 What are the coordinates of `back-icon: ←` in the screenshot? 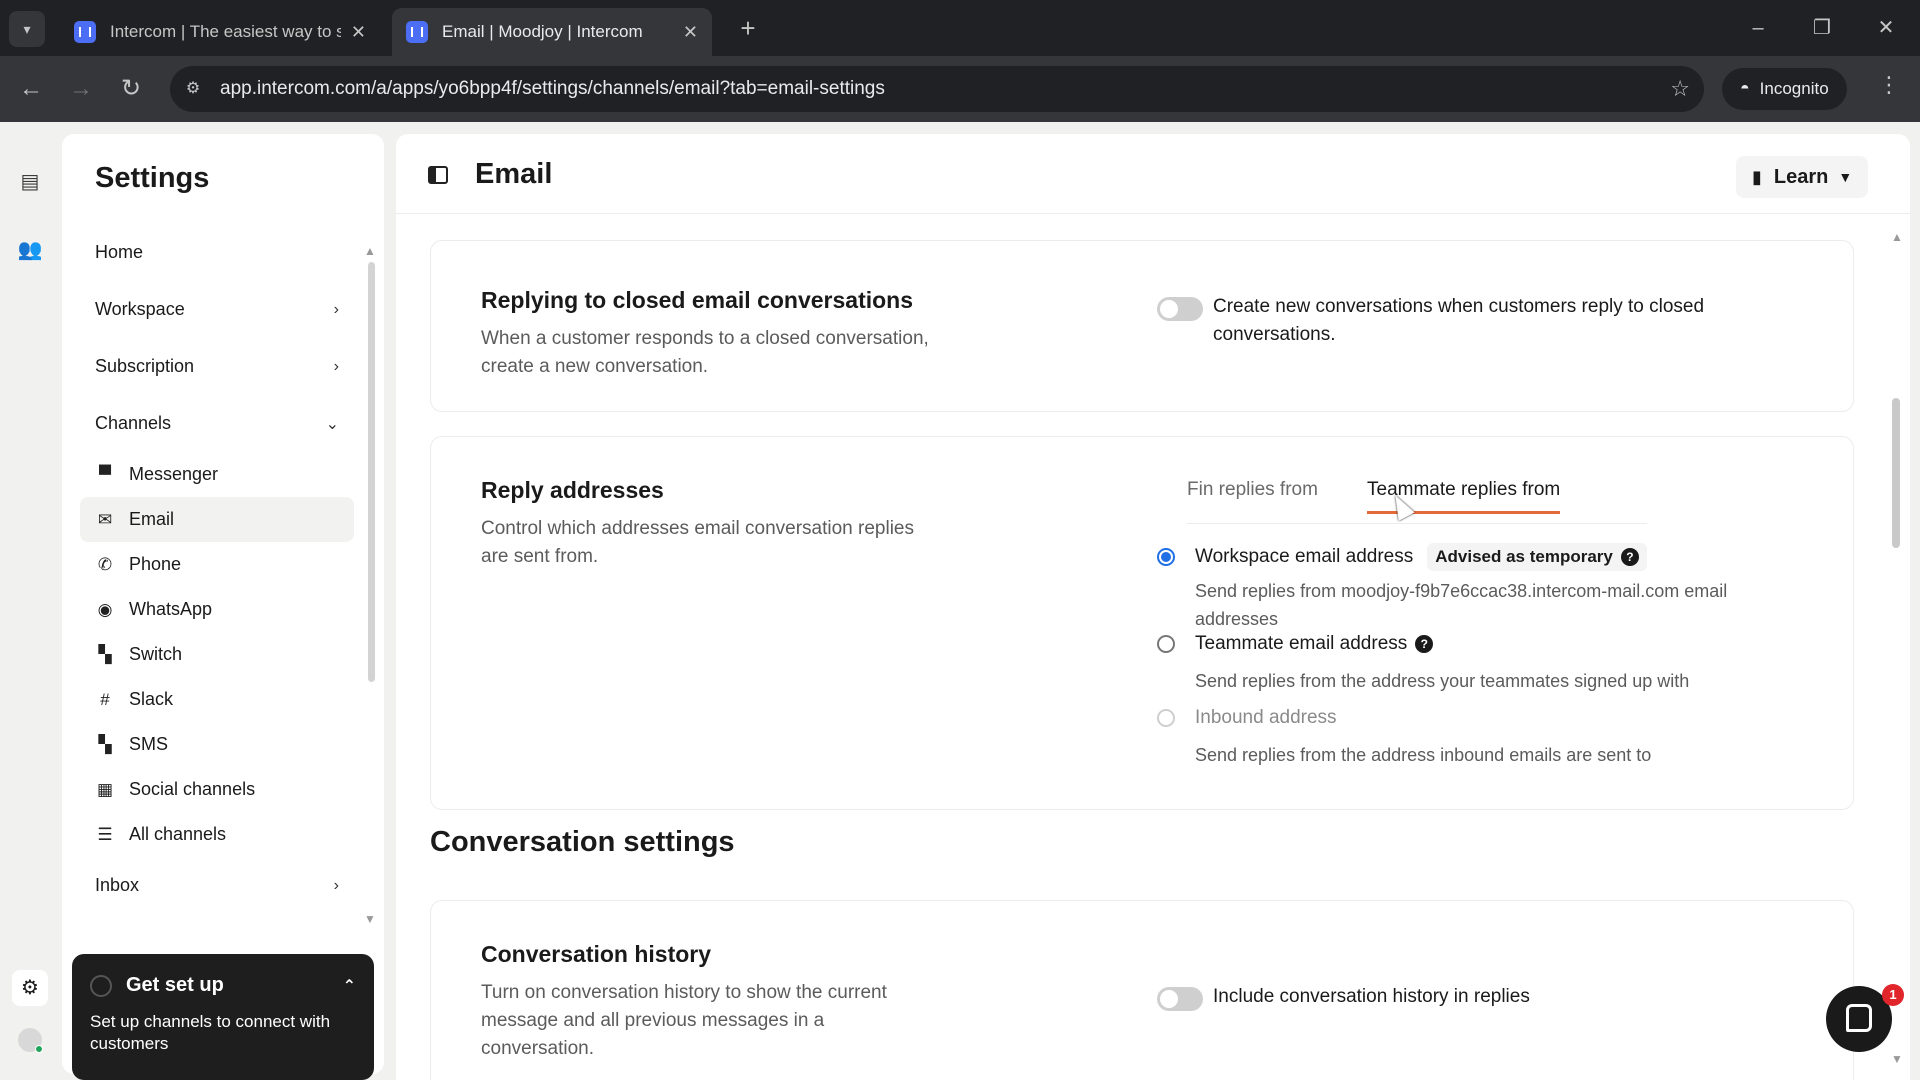 It's located at (31, 89).